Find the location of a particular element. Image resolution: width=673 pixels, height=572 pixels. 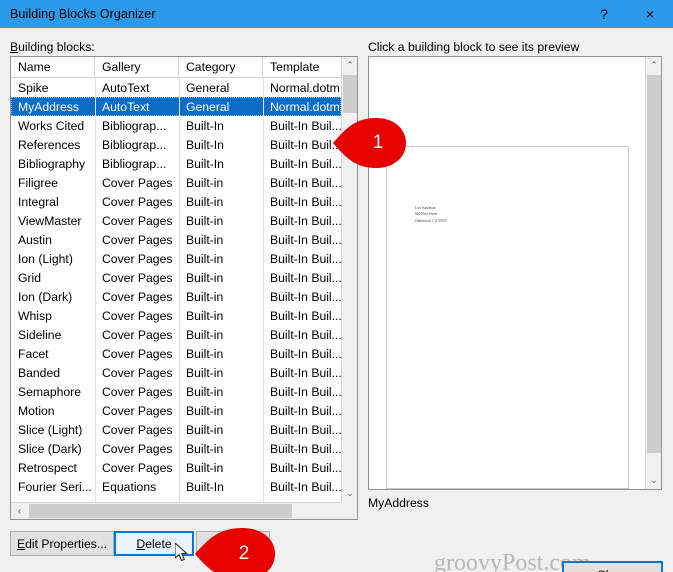

cell-name: Retrospect is located at coordinates (47, 467).